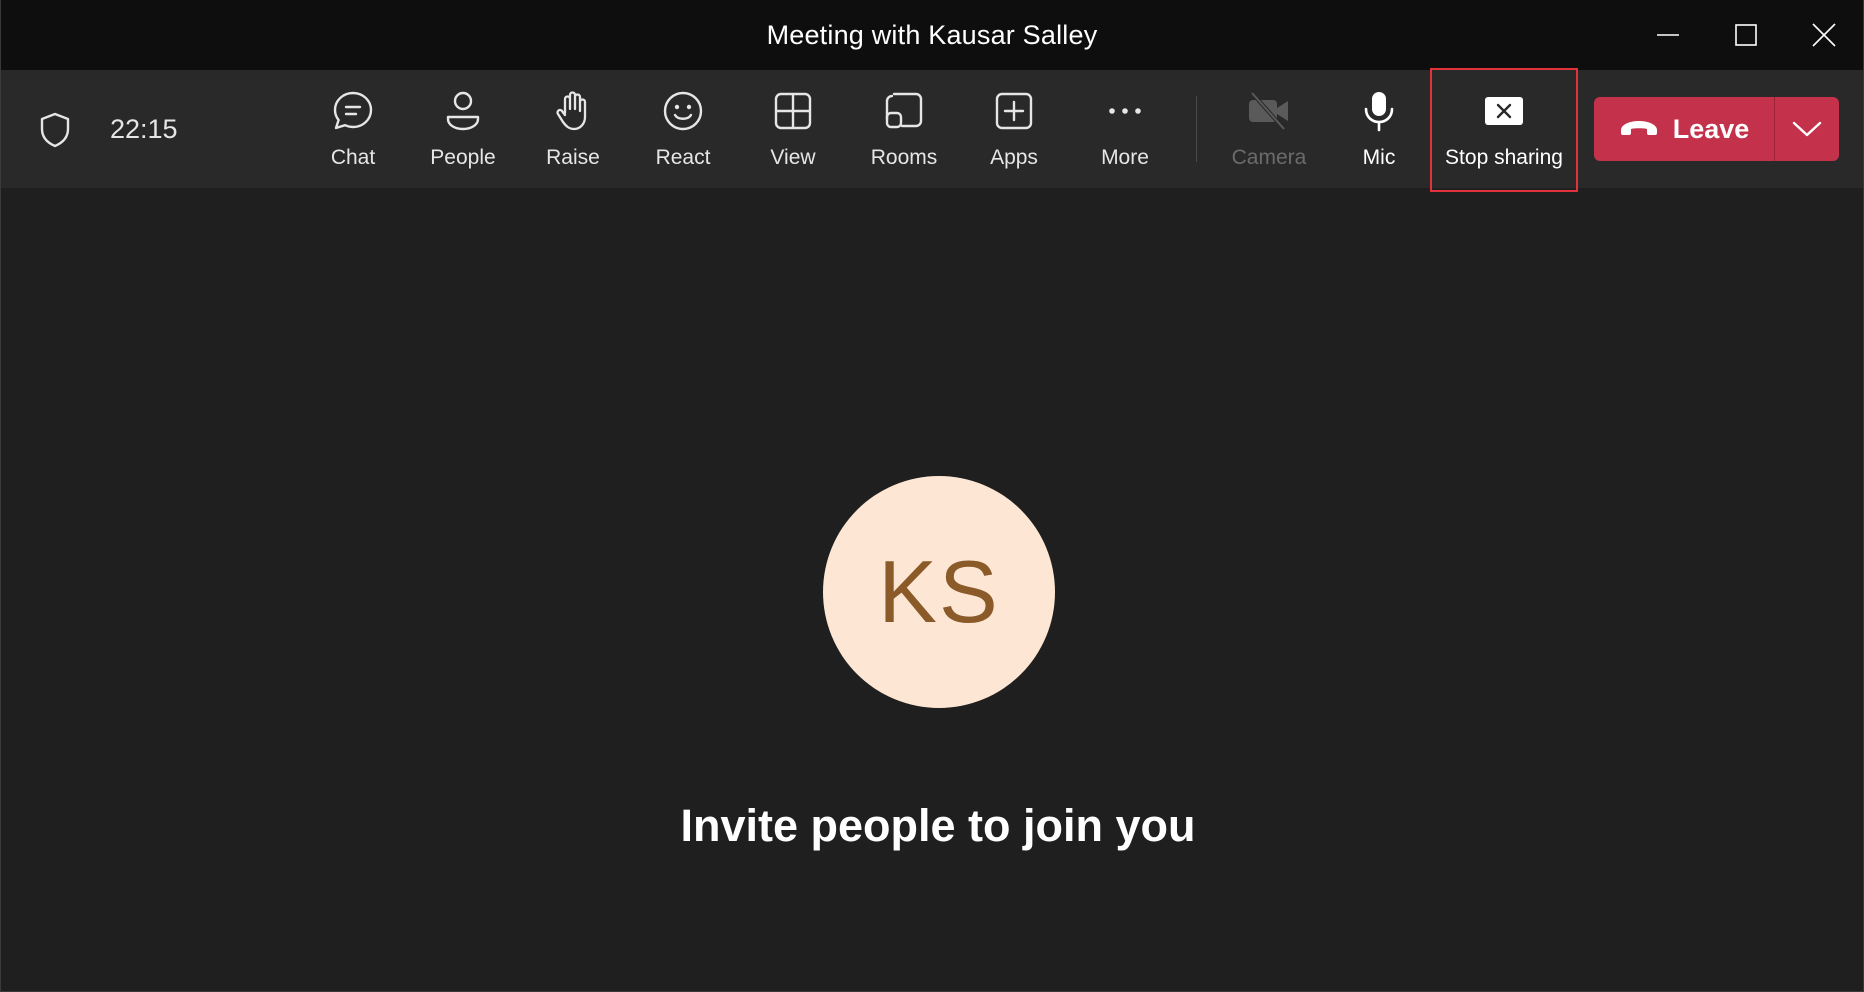  What do you see at coordinates (938, 825) in the screenshot?
I see `invite-message: Invite people to join you` at bounding box center [938, 825].